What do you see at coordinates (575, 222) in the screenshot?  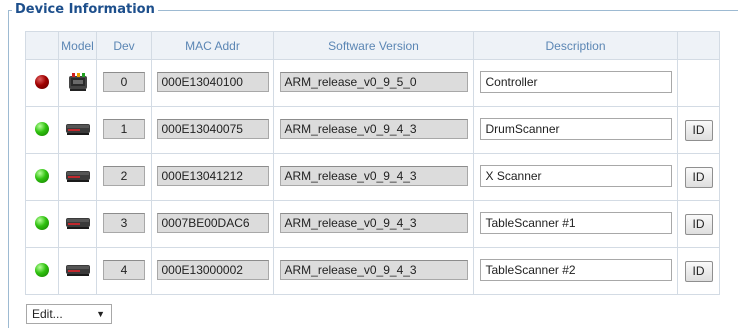 I see `description-input: TableScanner #1` at bounding box center [575, 222].